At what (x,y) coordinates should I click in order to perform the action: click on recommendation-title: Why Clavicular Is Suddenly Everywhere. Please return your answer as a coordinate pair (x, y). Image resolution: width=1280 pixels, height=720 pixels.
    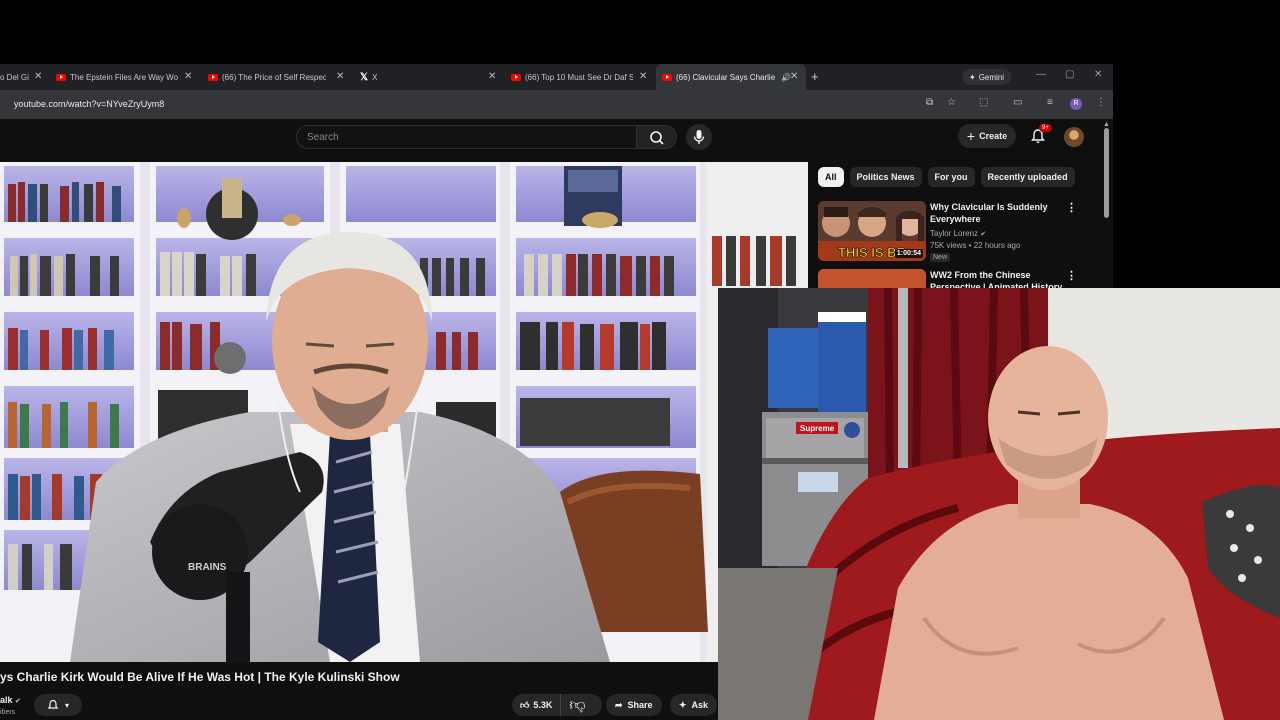
    Looking at the image, I should click on (1000, 213).